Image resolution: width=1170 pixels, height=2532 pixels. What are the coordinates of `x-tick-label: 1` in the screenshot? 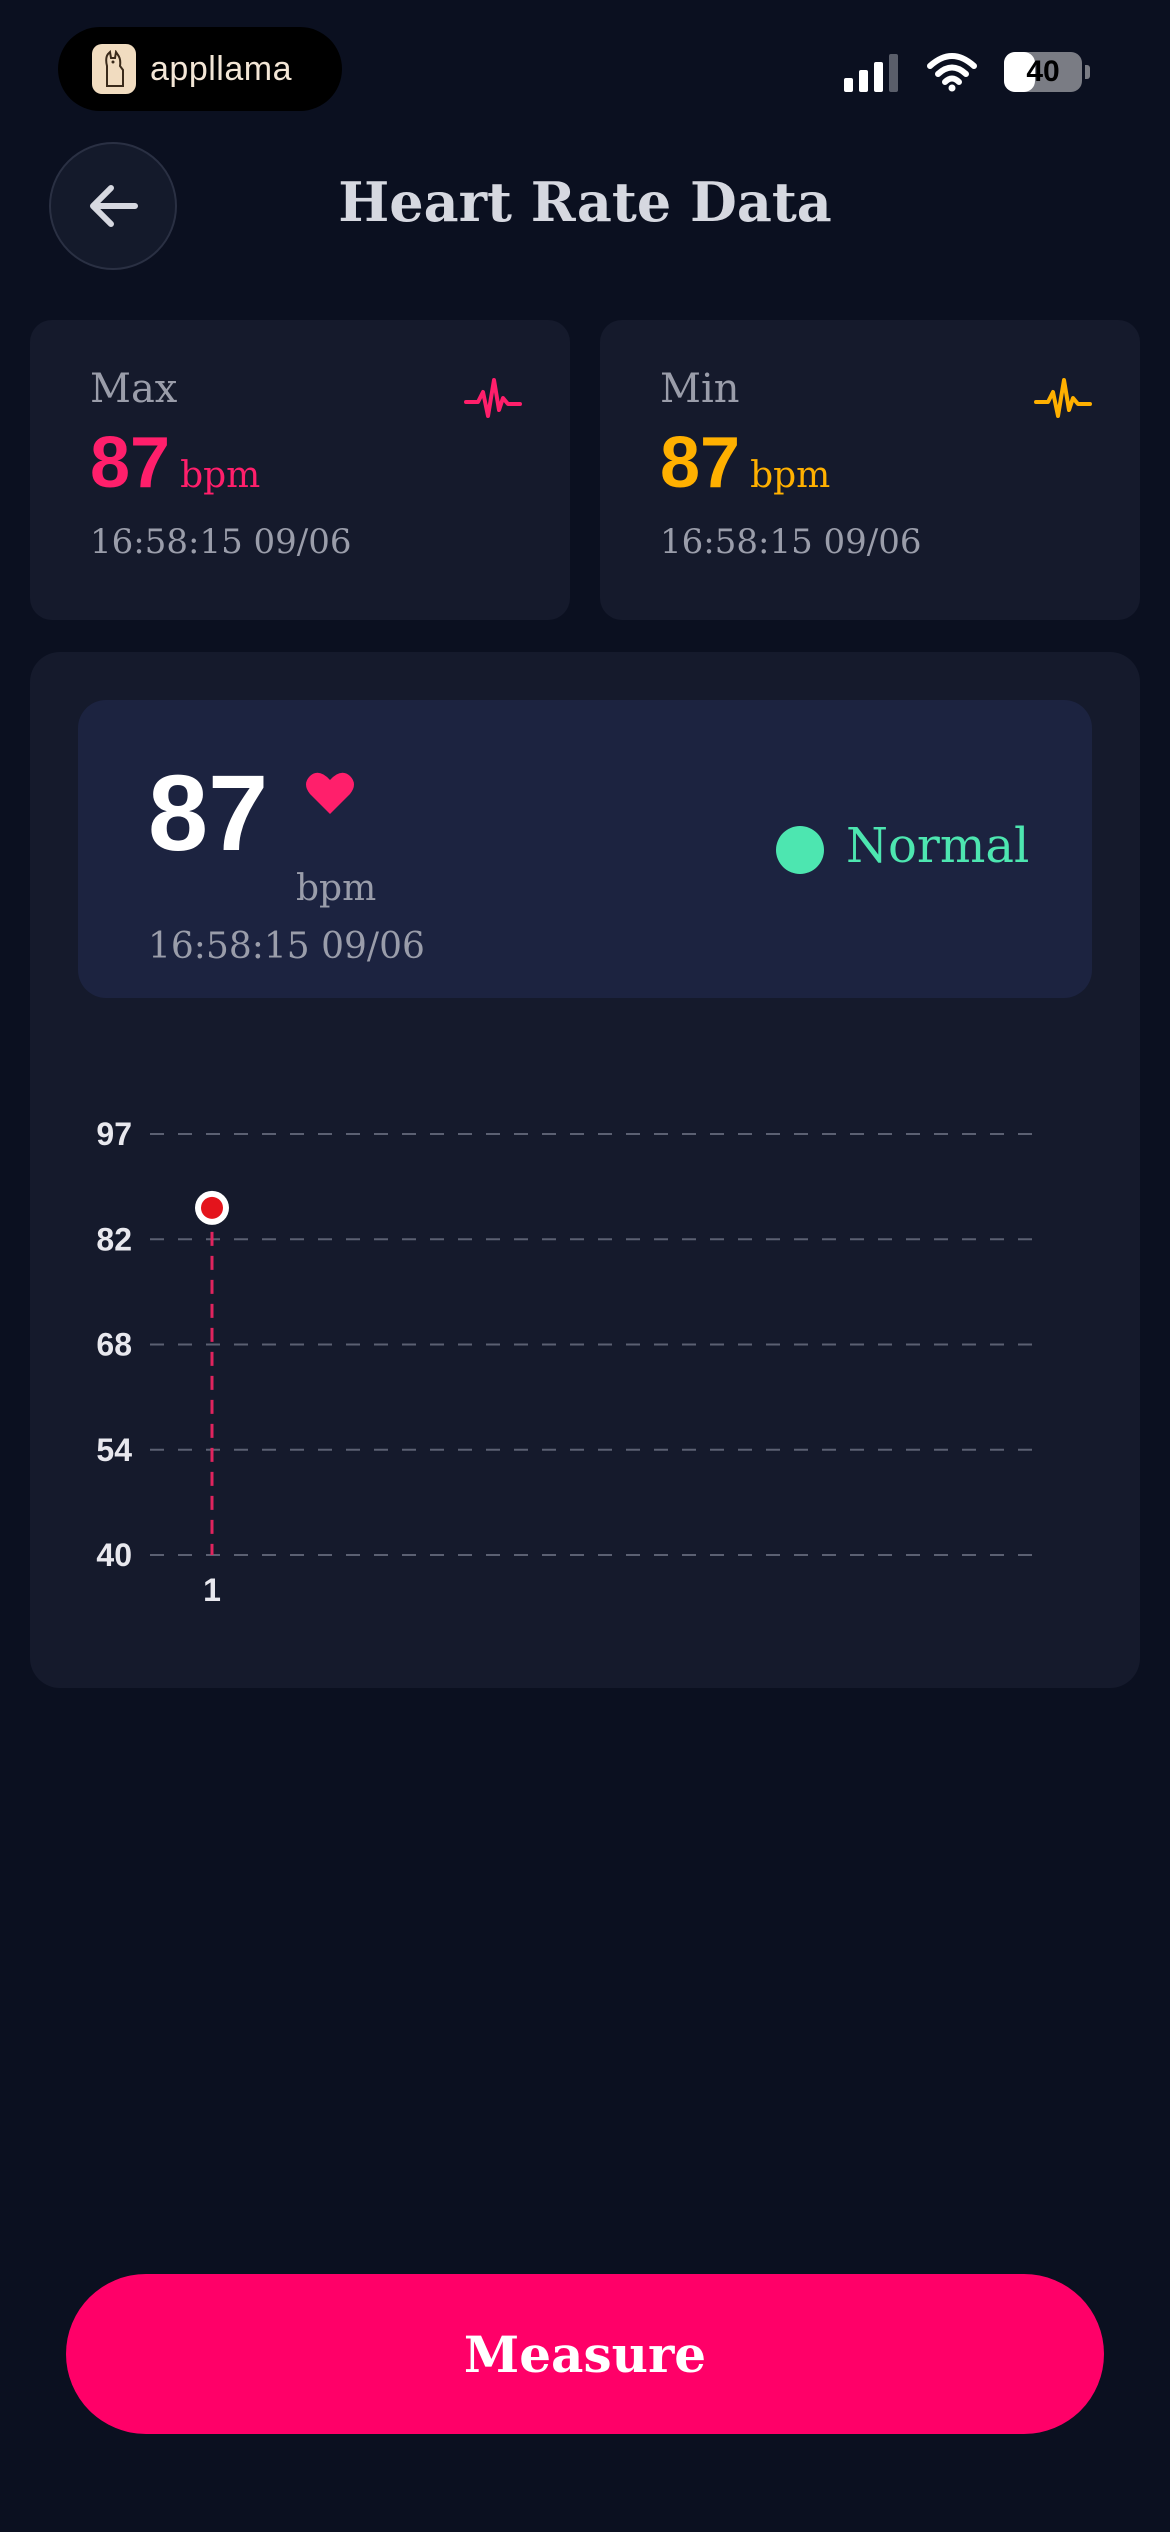 It's located at (212, 1590).